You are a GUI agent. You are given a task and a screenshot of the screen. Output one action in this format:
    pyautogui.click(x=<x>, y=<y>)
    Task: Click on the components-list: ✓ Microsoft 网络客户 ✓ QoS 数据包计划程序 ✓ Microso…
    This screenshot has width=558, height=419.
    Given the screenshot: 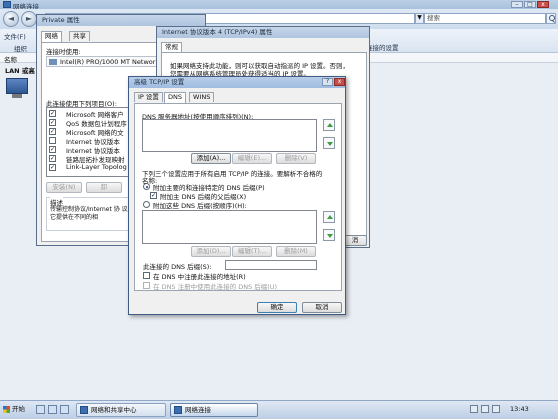 What is the action you would take?
    pyautogui.click(x=92, y=142)
    